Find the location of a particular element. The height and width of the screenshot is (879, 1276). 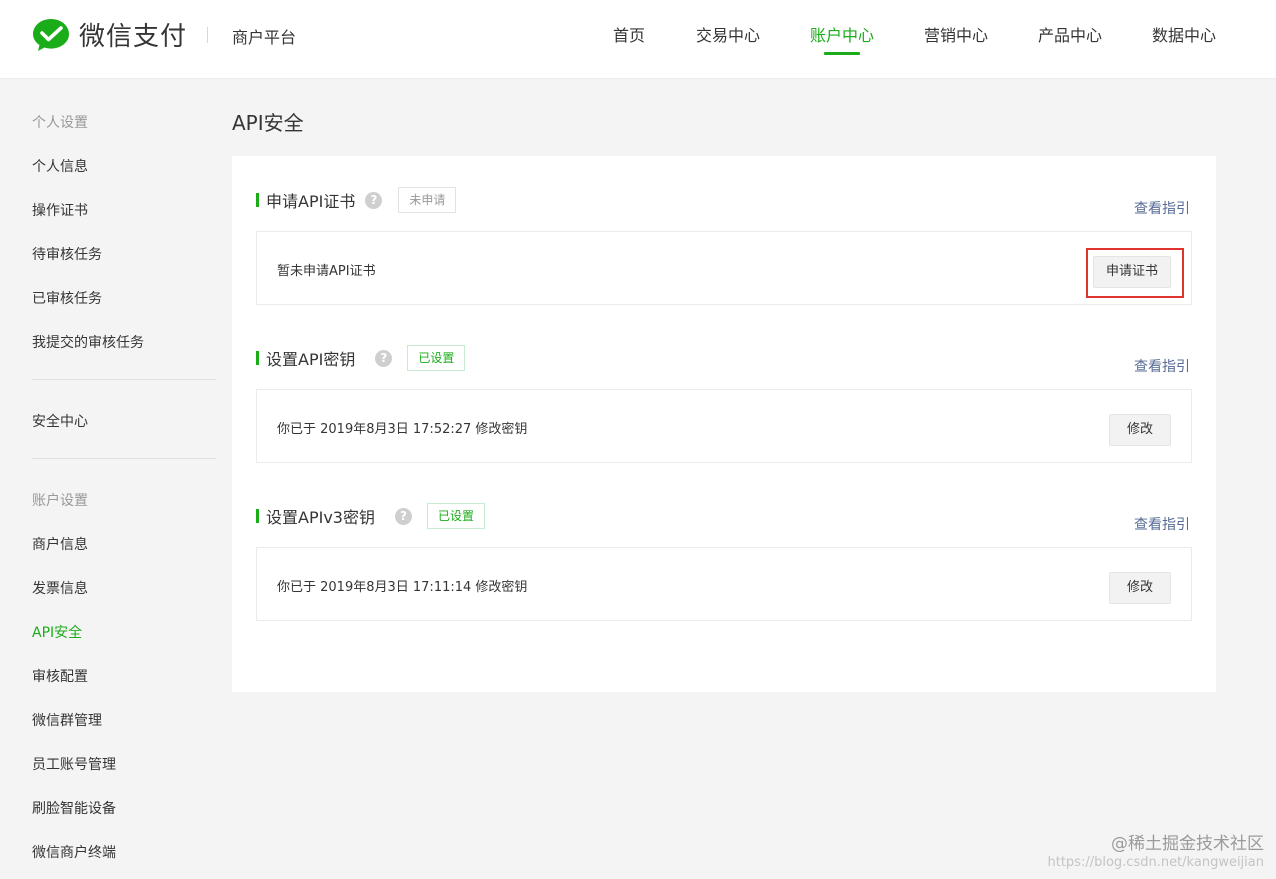

section-box-api-key: 你已于 2019年8月3日 17:52:27 修改密钥 修改 is located at coordinates (724, 426).